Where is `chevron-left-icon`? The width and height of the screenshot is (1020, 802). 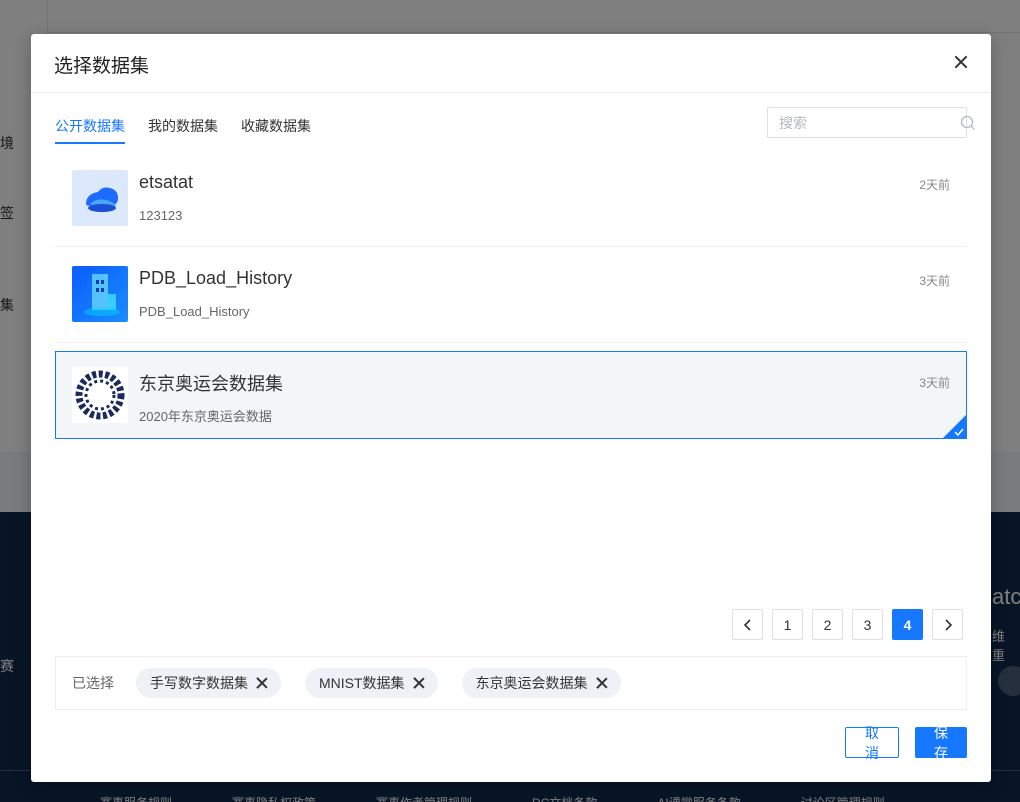
chevron-left-icon is located at coordinates (747, 624).